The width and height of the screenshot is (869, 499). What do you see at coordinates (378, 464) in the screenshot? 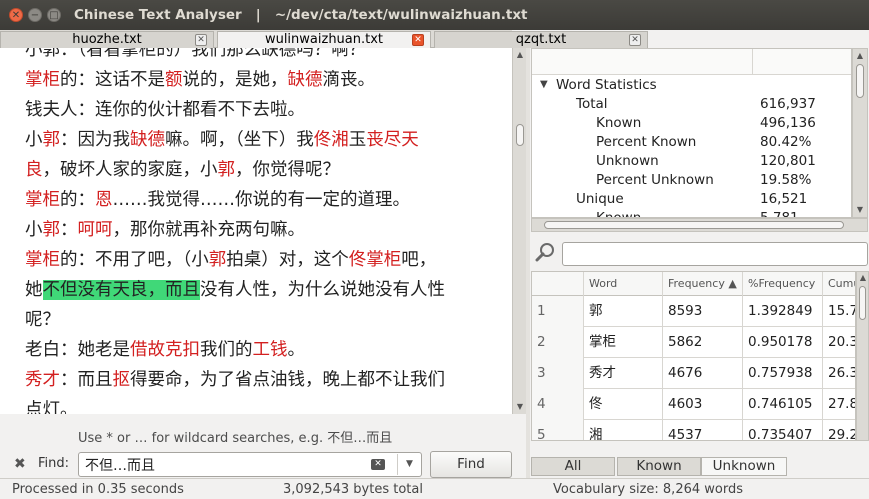
I see `clear-input-icon: ✕` at bounding box center [378, 464].